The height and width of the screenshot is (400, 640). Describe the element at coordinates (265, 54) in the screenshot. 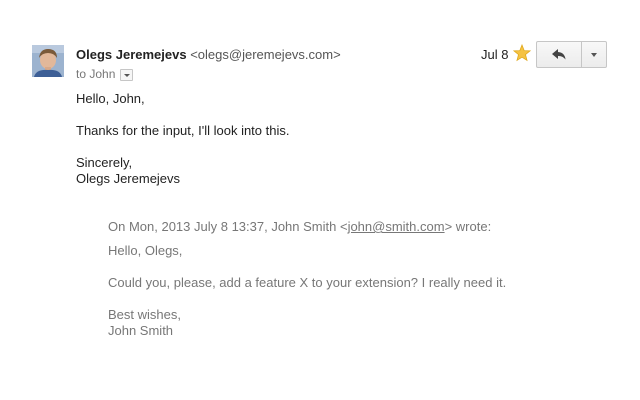

I see `sender-email: <olegs@jeremejevs.com>` at that location.